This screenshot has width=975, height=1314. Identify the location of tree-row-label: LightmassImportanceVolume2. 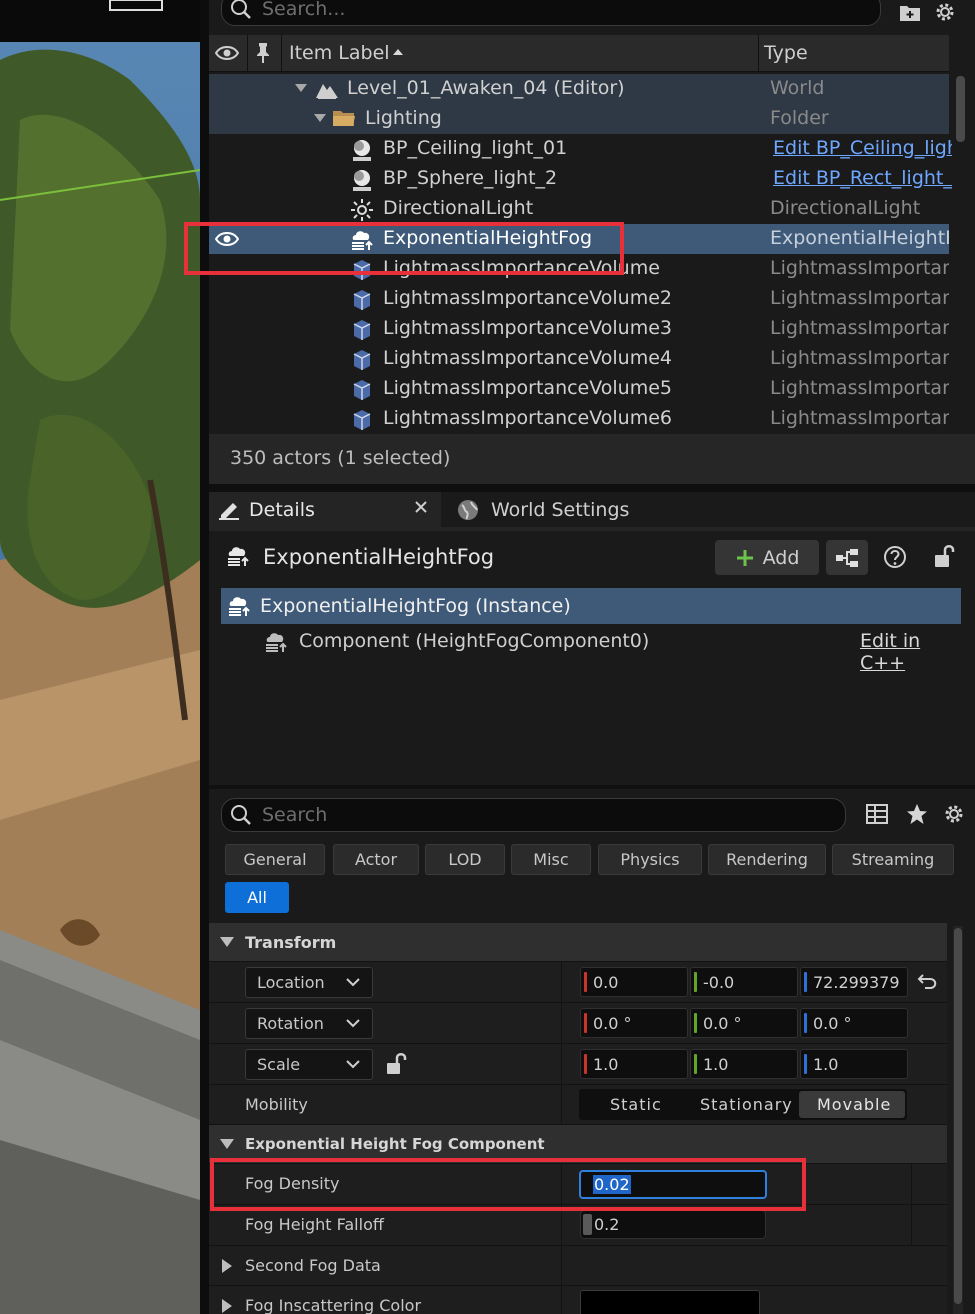
(527, 298).